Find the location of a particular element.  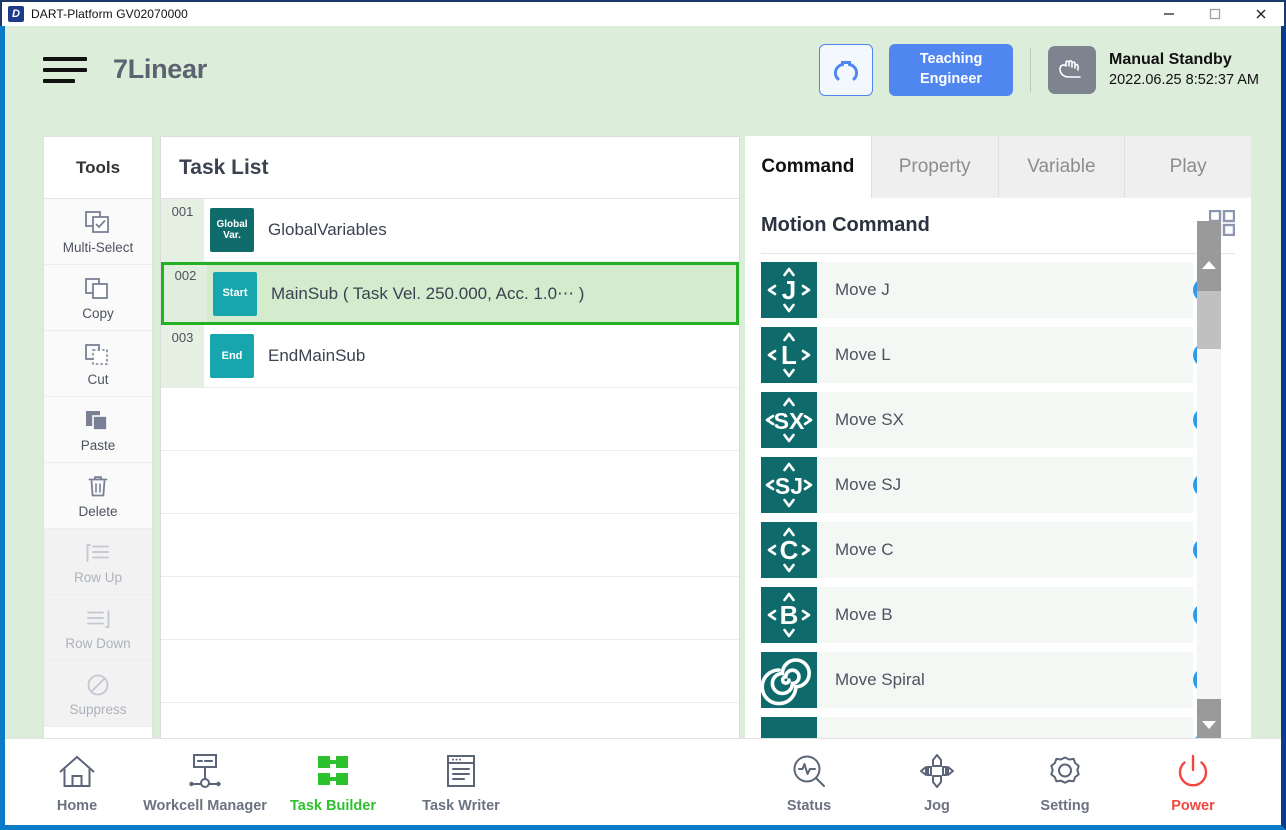

paste-icon is located at coordinates (98, 421).